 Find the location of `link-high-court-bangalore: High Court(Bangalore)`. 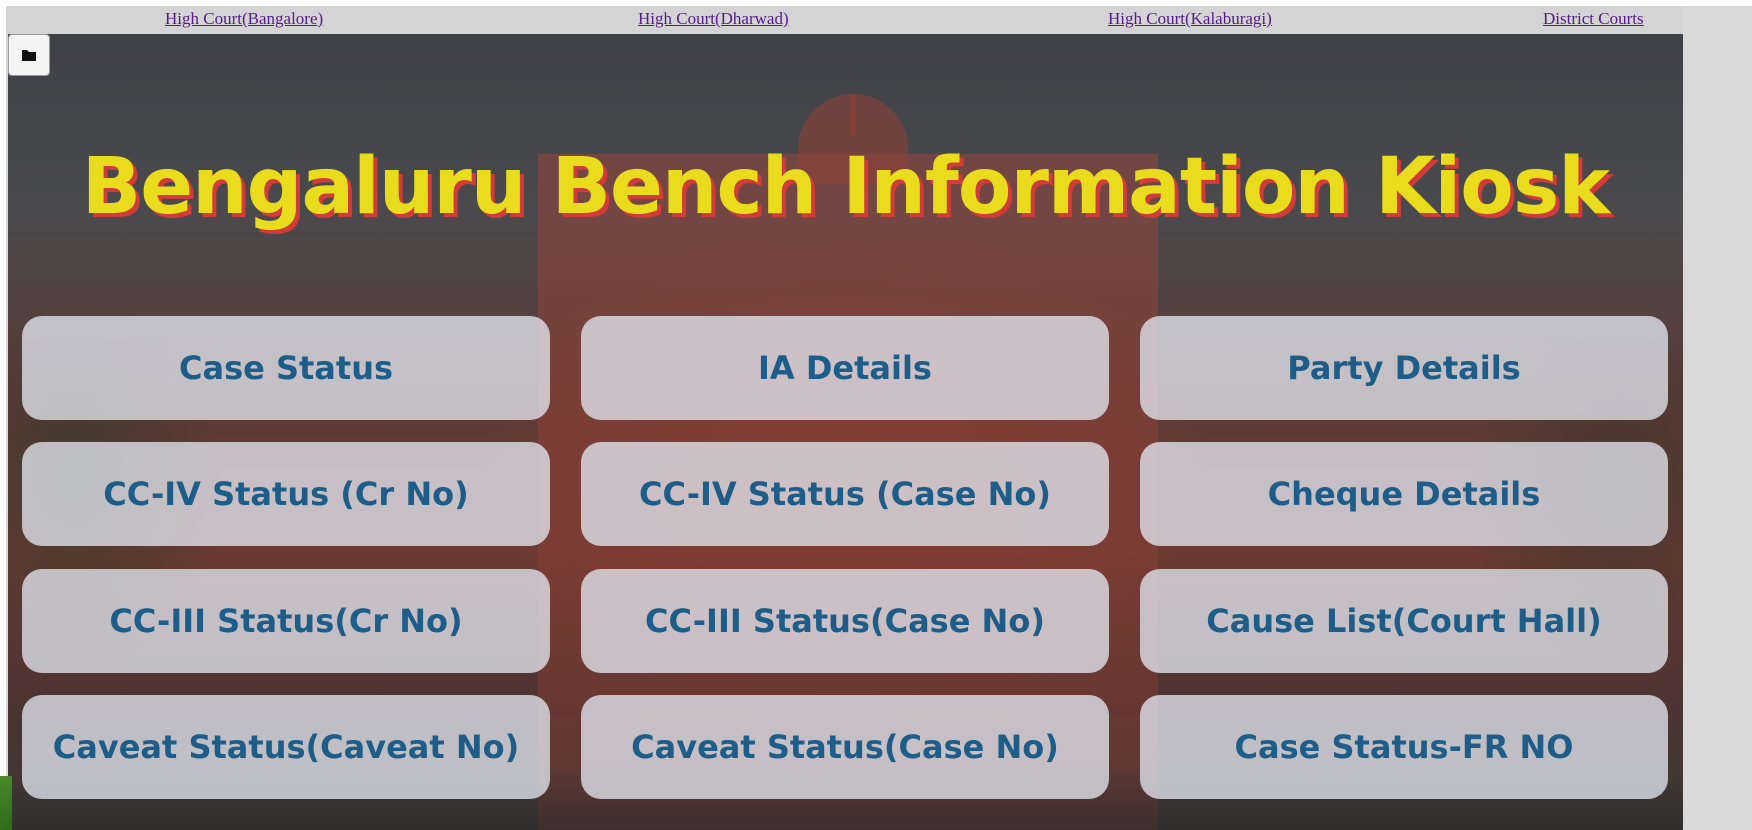

link-high-court-bangalore: High Court(Bangalore) is located at coordinates (244, 19).